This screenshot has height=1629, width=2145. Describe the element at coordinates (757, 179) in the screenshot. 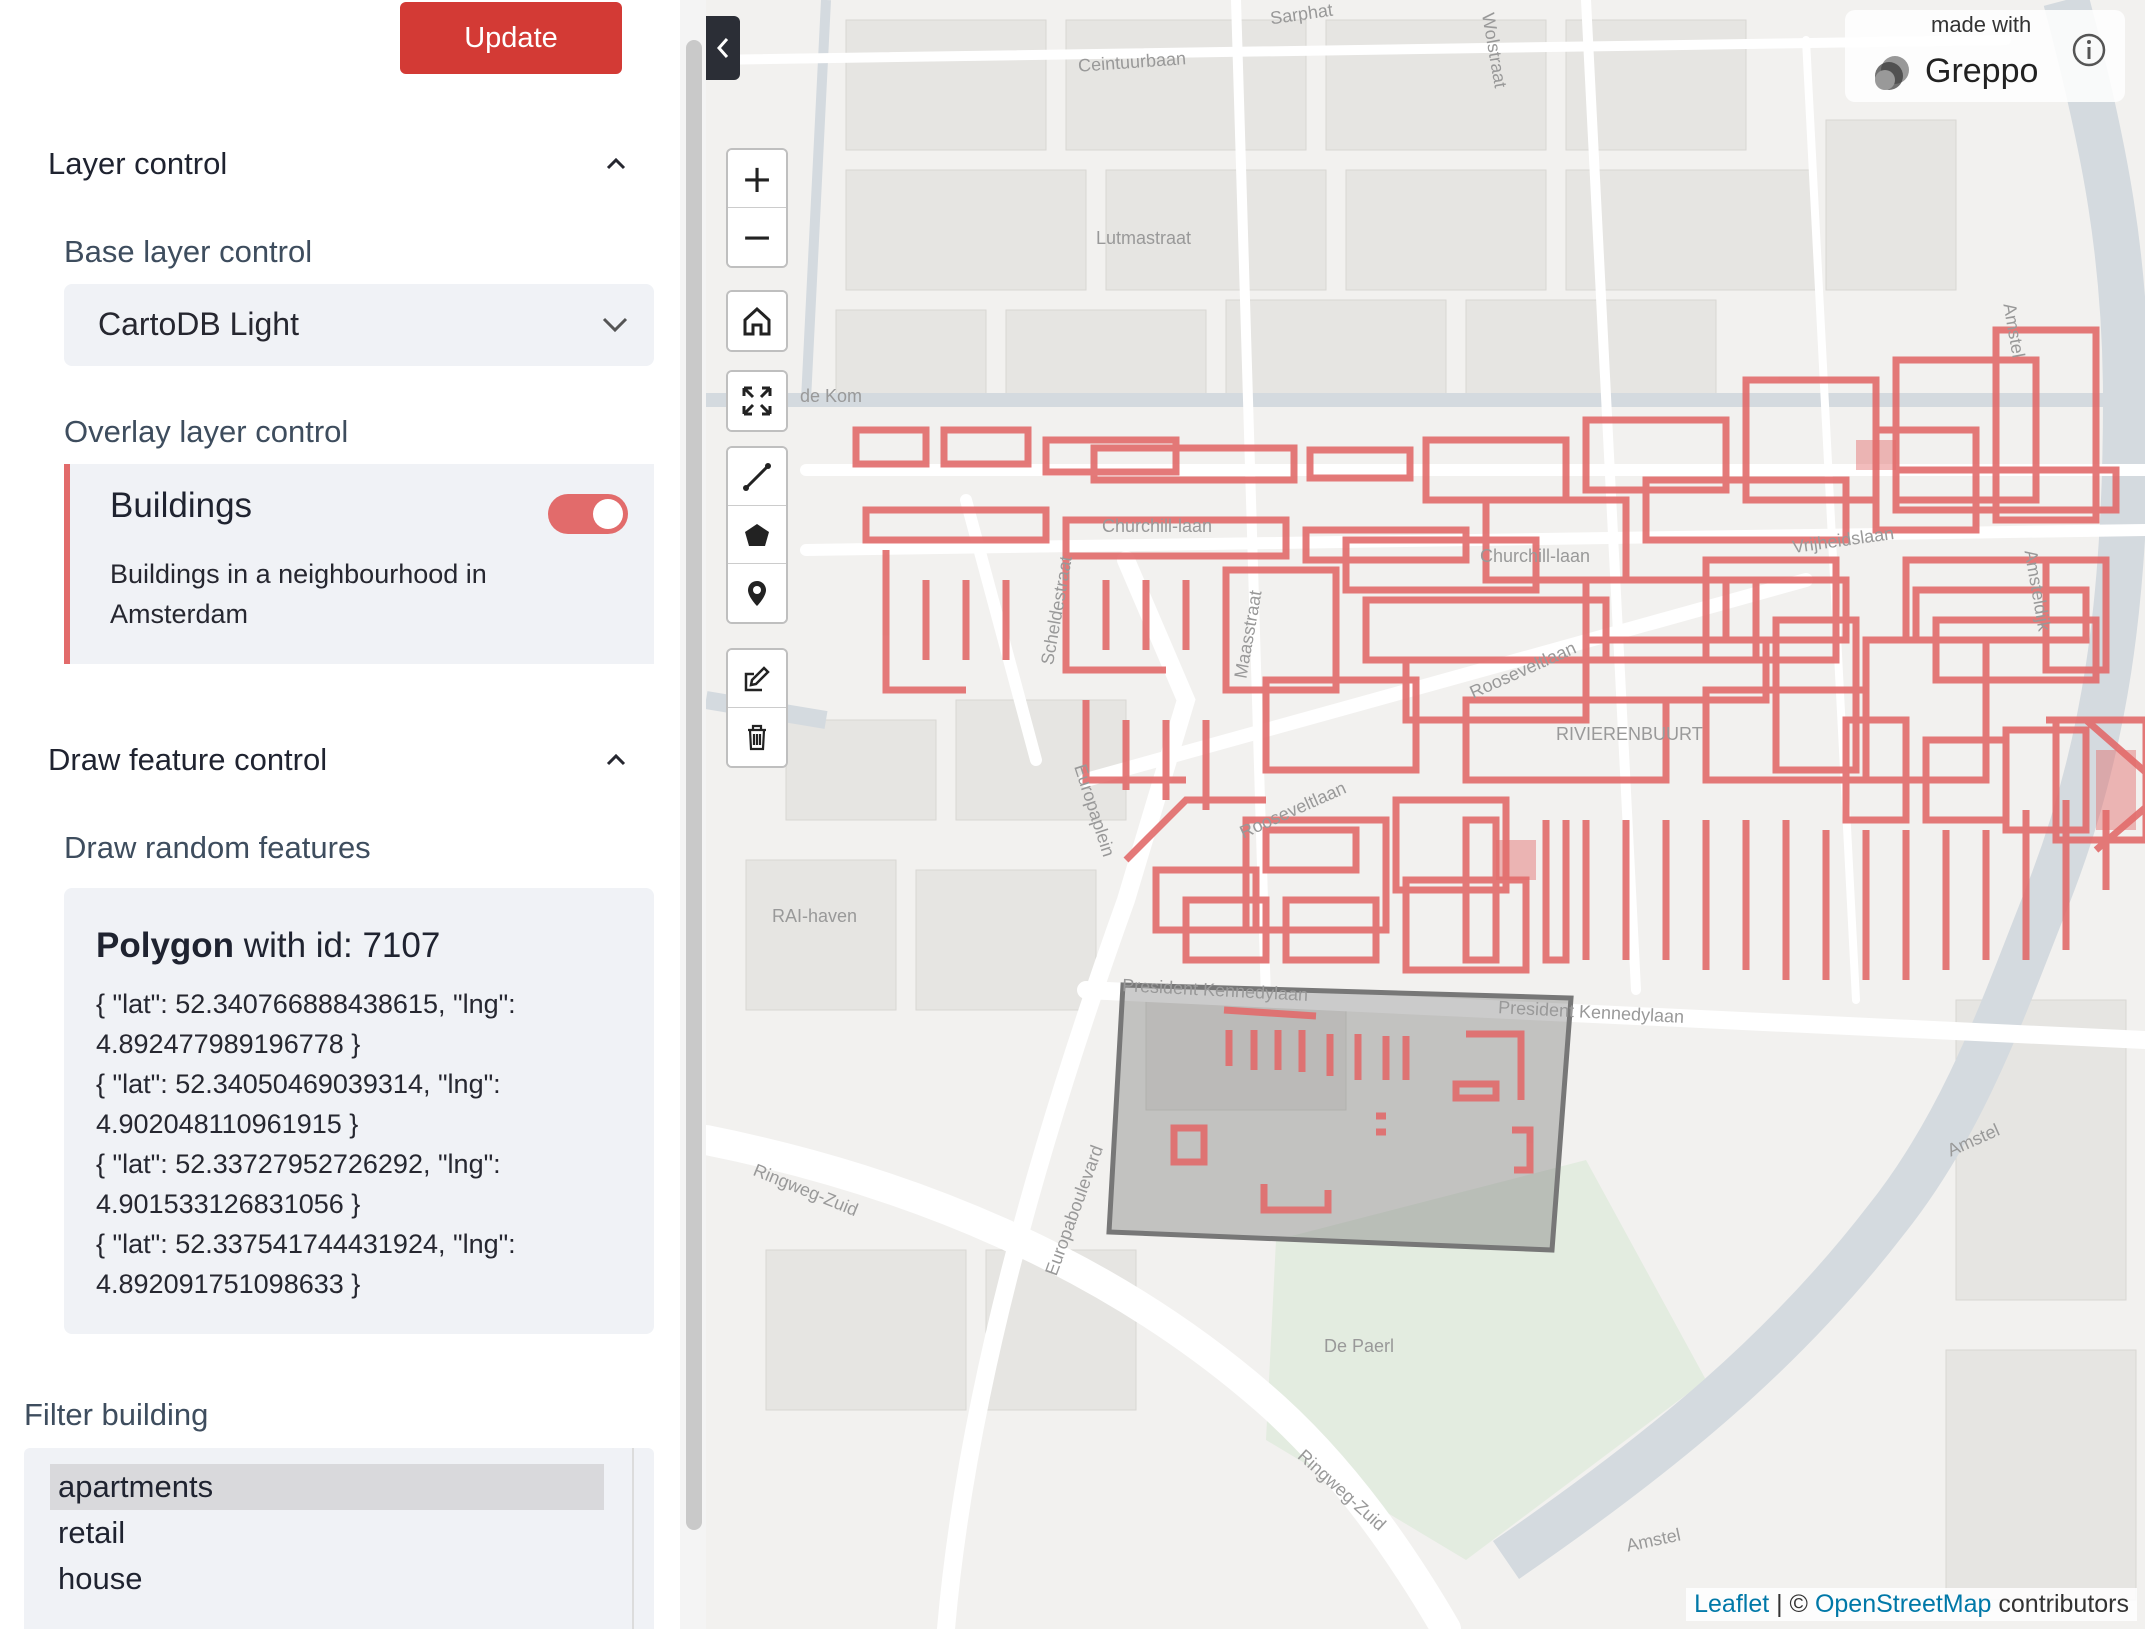

I see `zoom-in-button: +` at that location.